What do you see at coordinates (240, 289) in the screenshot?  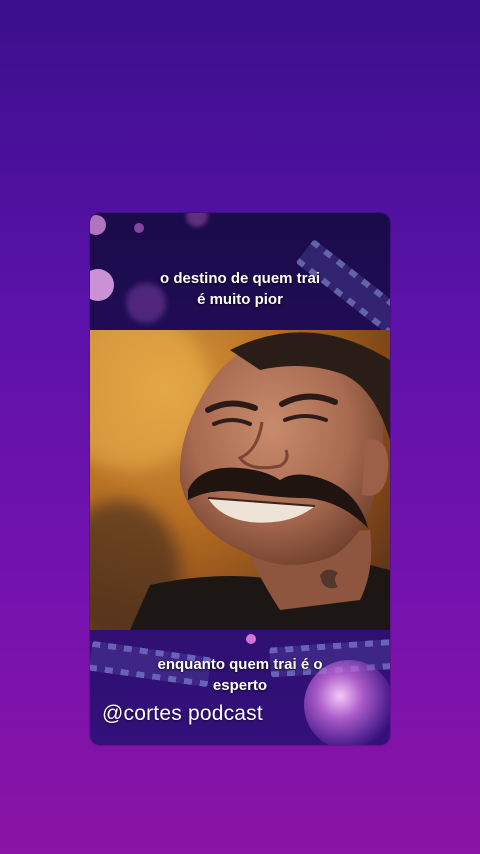 I see `top-caption: o destino de quem trai é muito pior` at bounding box center [240, 289].